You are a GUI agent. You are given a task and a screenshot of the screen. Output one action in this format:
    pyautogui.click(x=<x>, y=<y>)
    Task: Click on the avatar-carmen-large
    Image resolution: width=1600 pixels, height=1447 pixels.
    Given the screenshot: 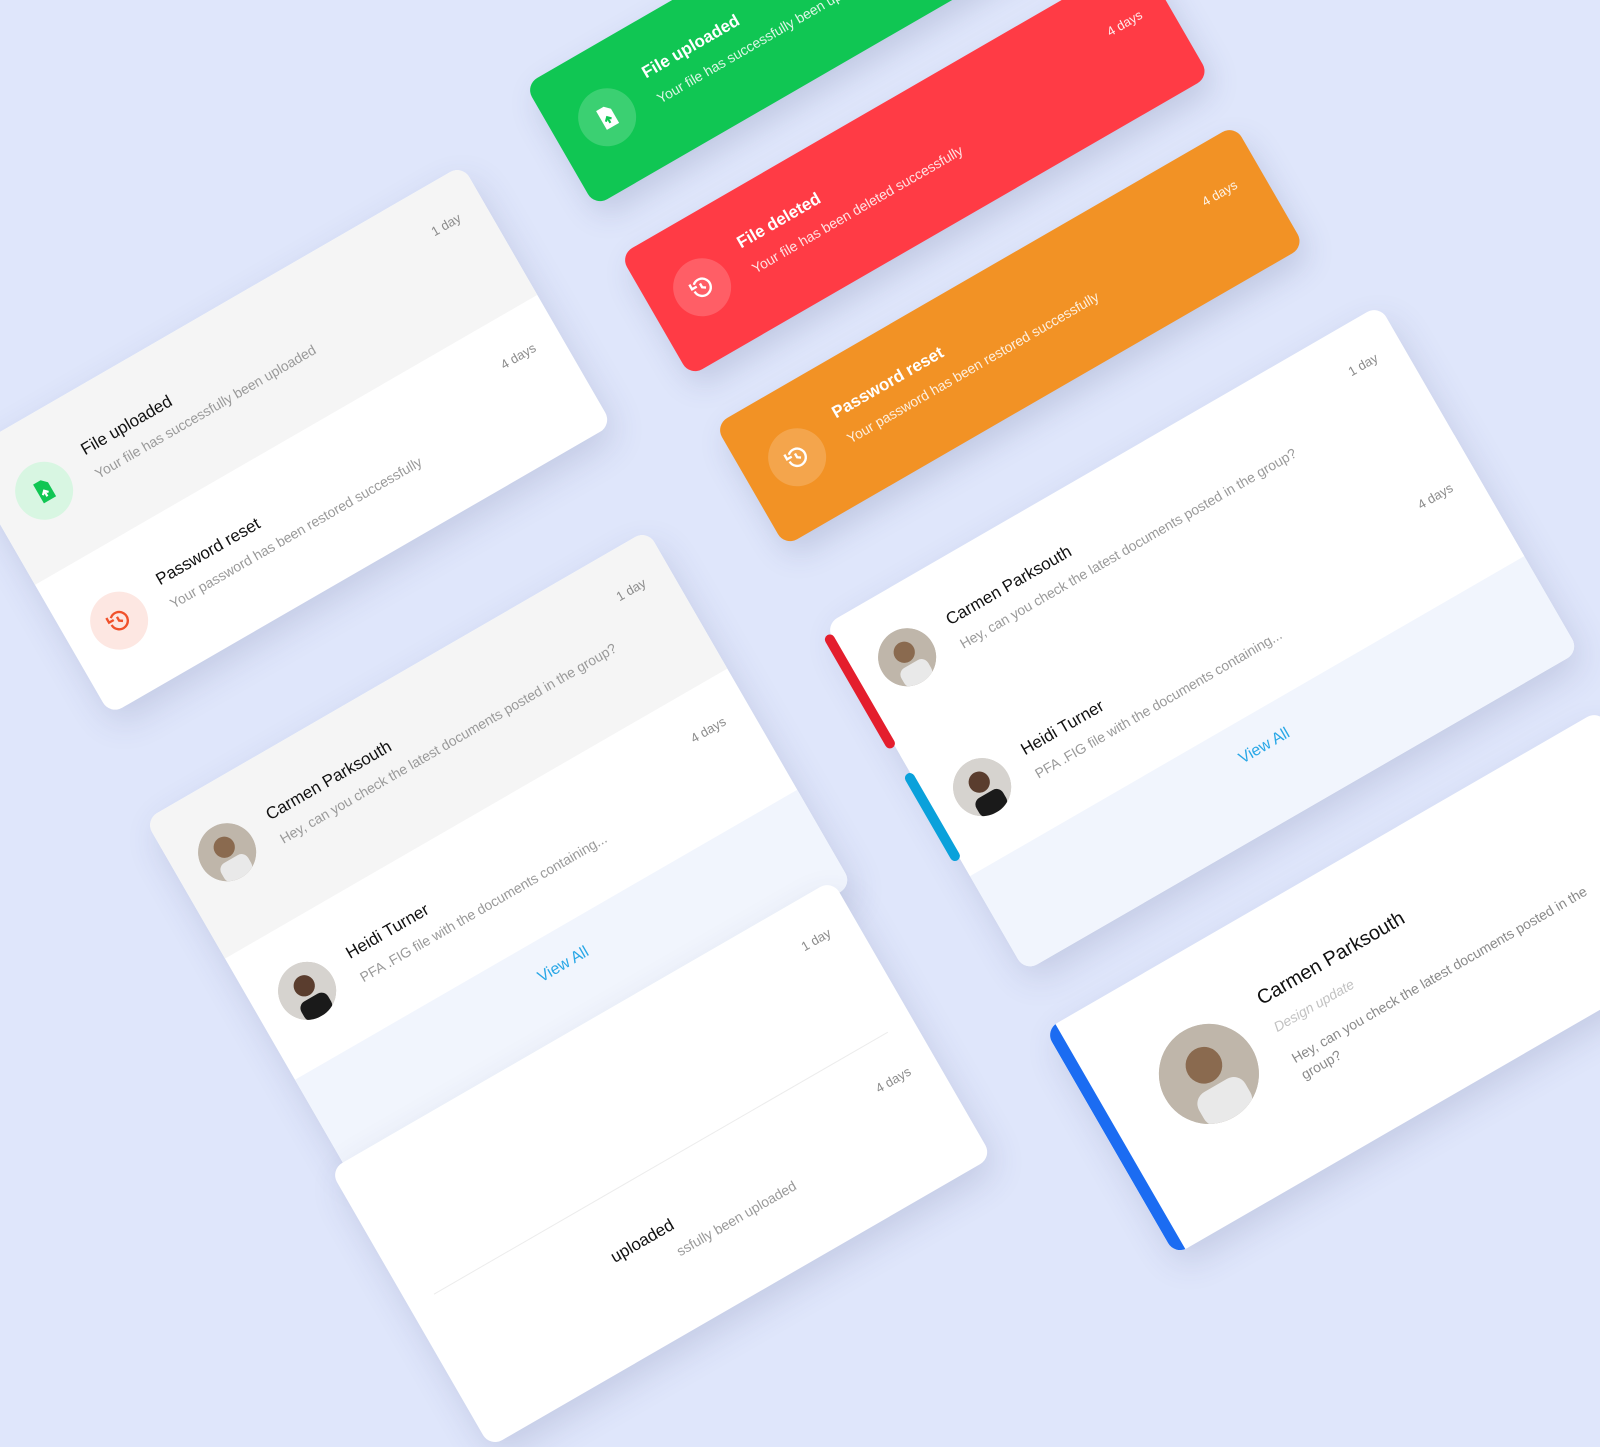 What is the action you would take?
    pyautogui.click(x=1209, y=1074)
    